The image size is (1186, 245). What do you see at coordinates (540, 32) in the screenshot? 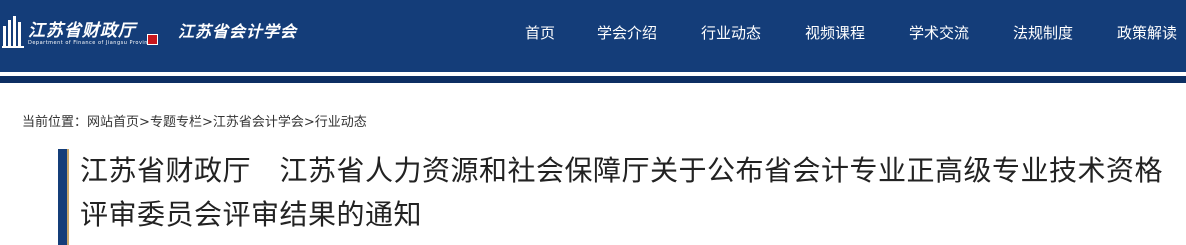
I see `nav-home: 首页` at bounding box center [540, 32].